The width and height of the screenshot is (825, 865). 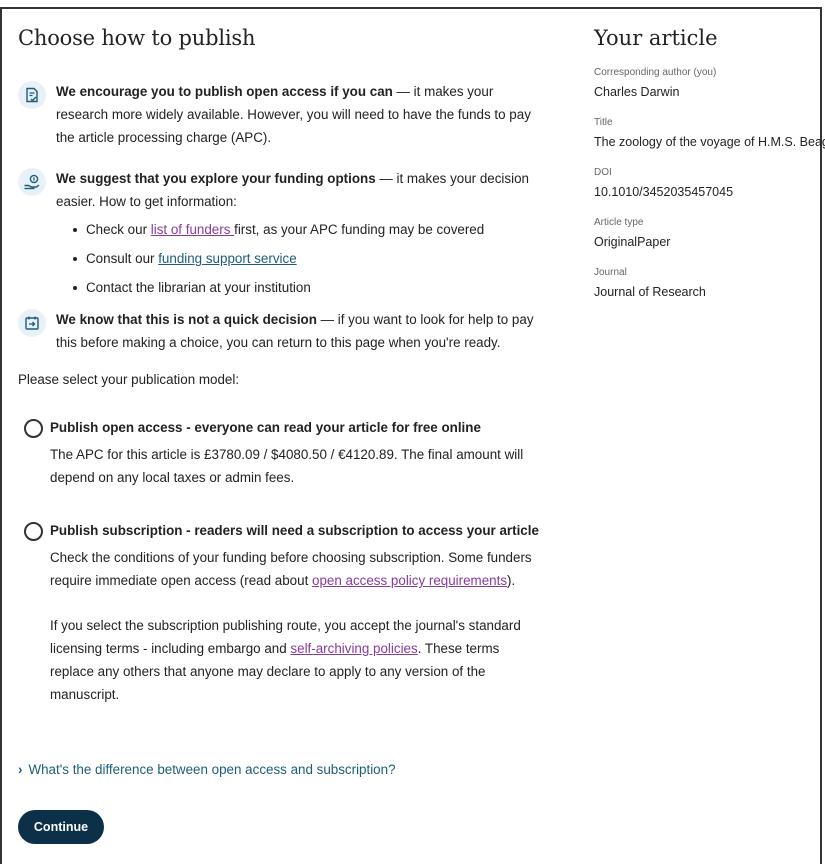 I want to click on funding-hand-icon, so click(x=32, y=182).